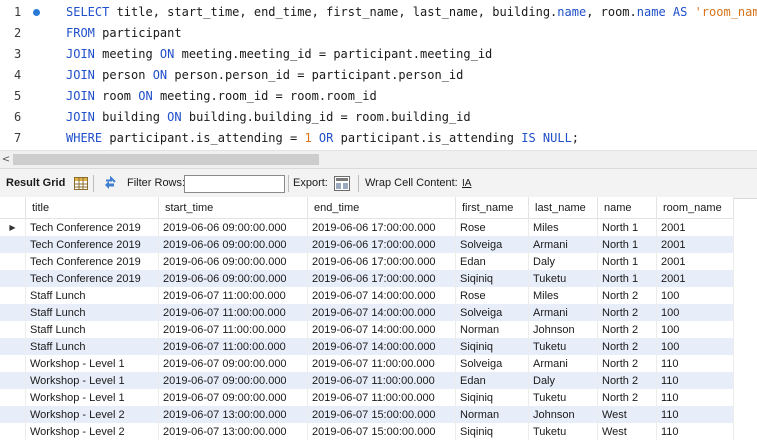 This screenshot has width=757, height=445. I want to click on current-row-marker-icon: ▶, so click(13, 227).